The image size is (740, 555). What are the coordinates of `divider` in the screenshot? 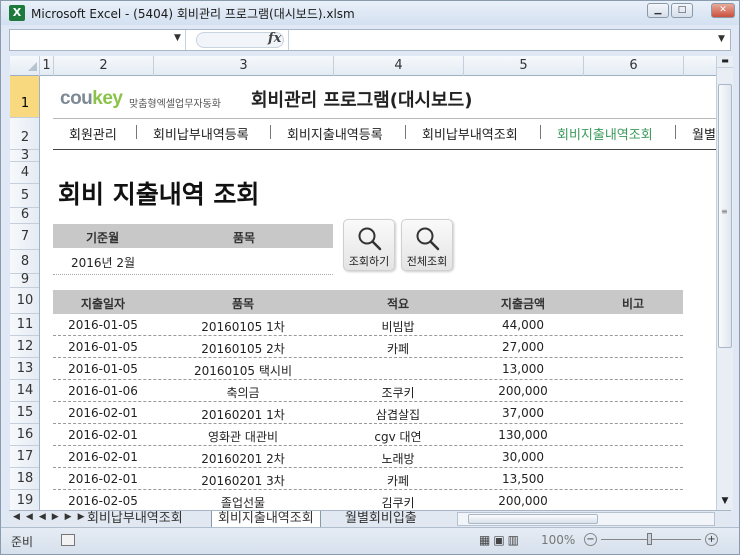 It's located at (384, 118).